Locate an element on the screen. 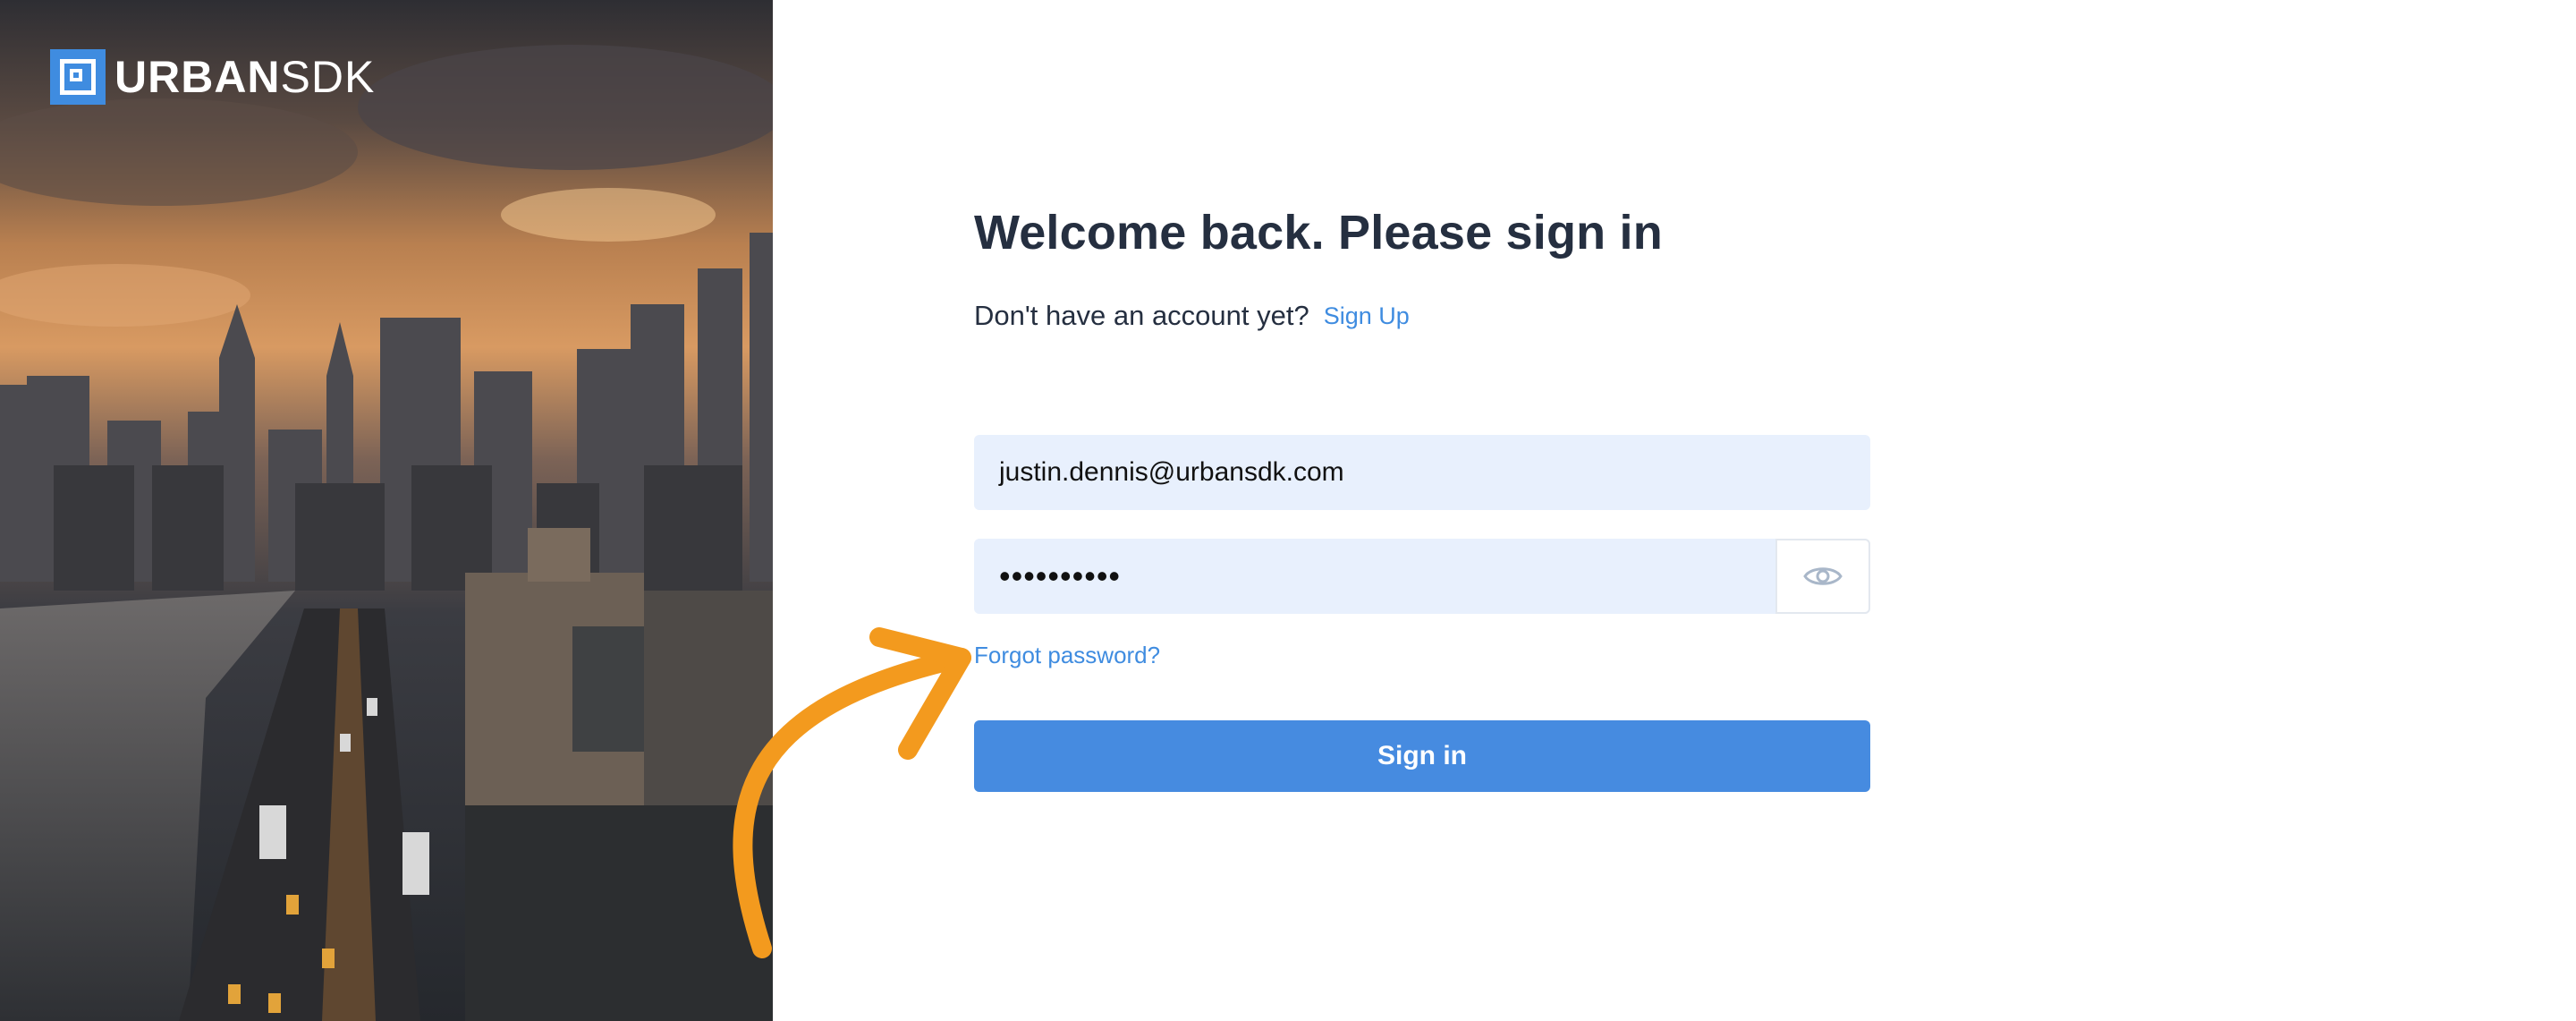 The width and height of the screenshot is (2576, 1021). eye-icon is located at coordinates (1823, 576).